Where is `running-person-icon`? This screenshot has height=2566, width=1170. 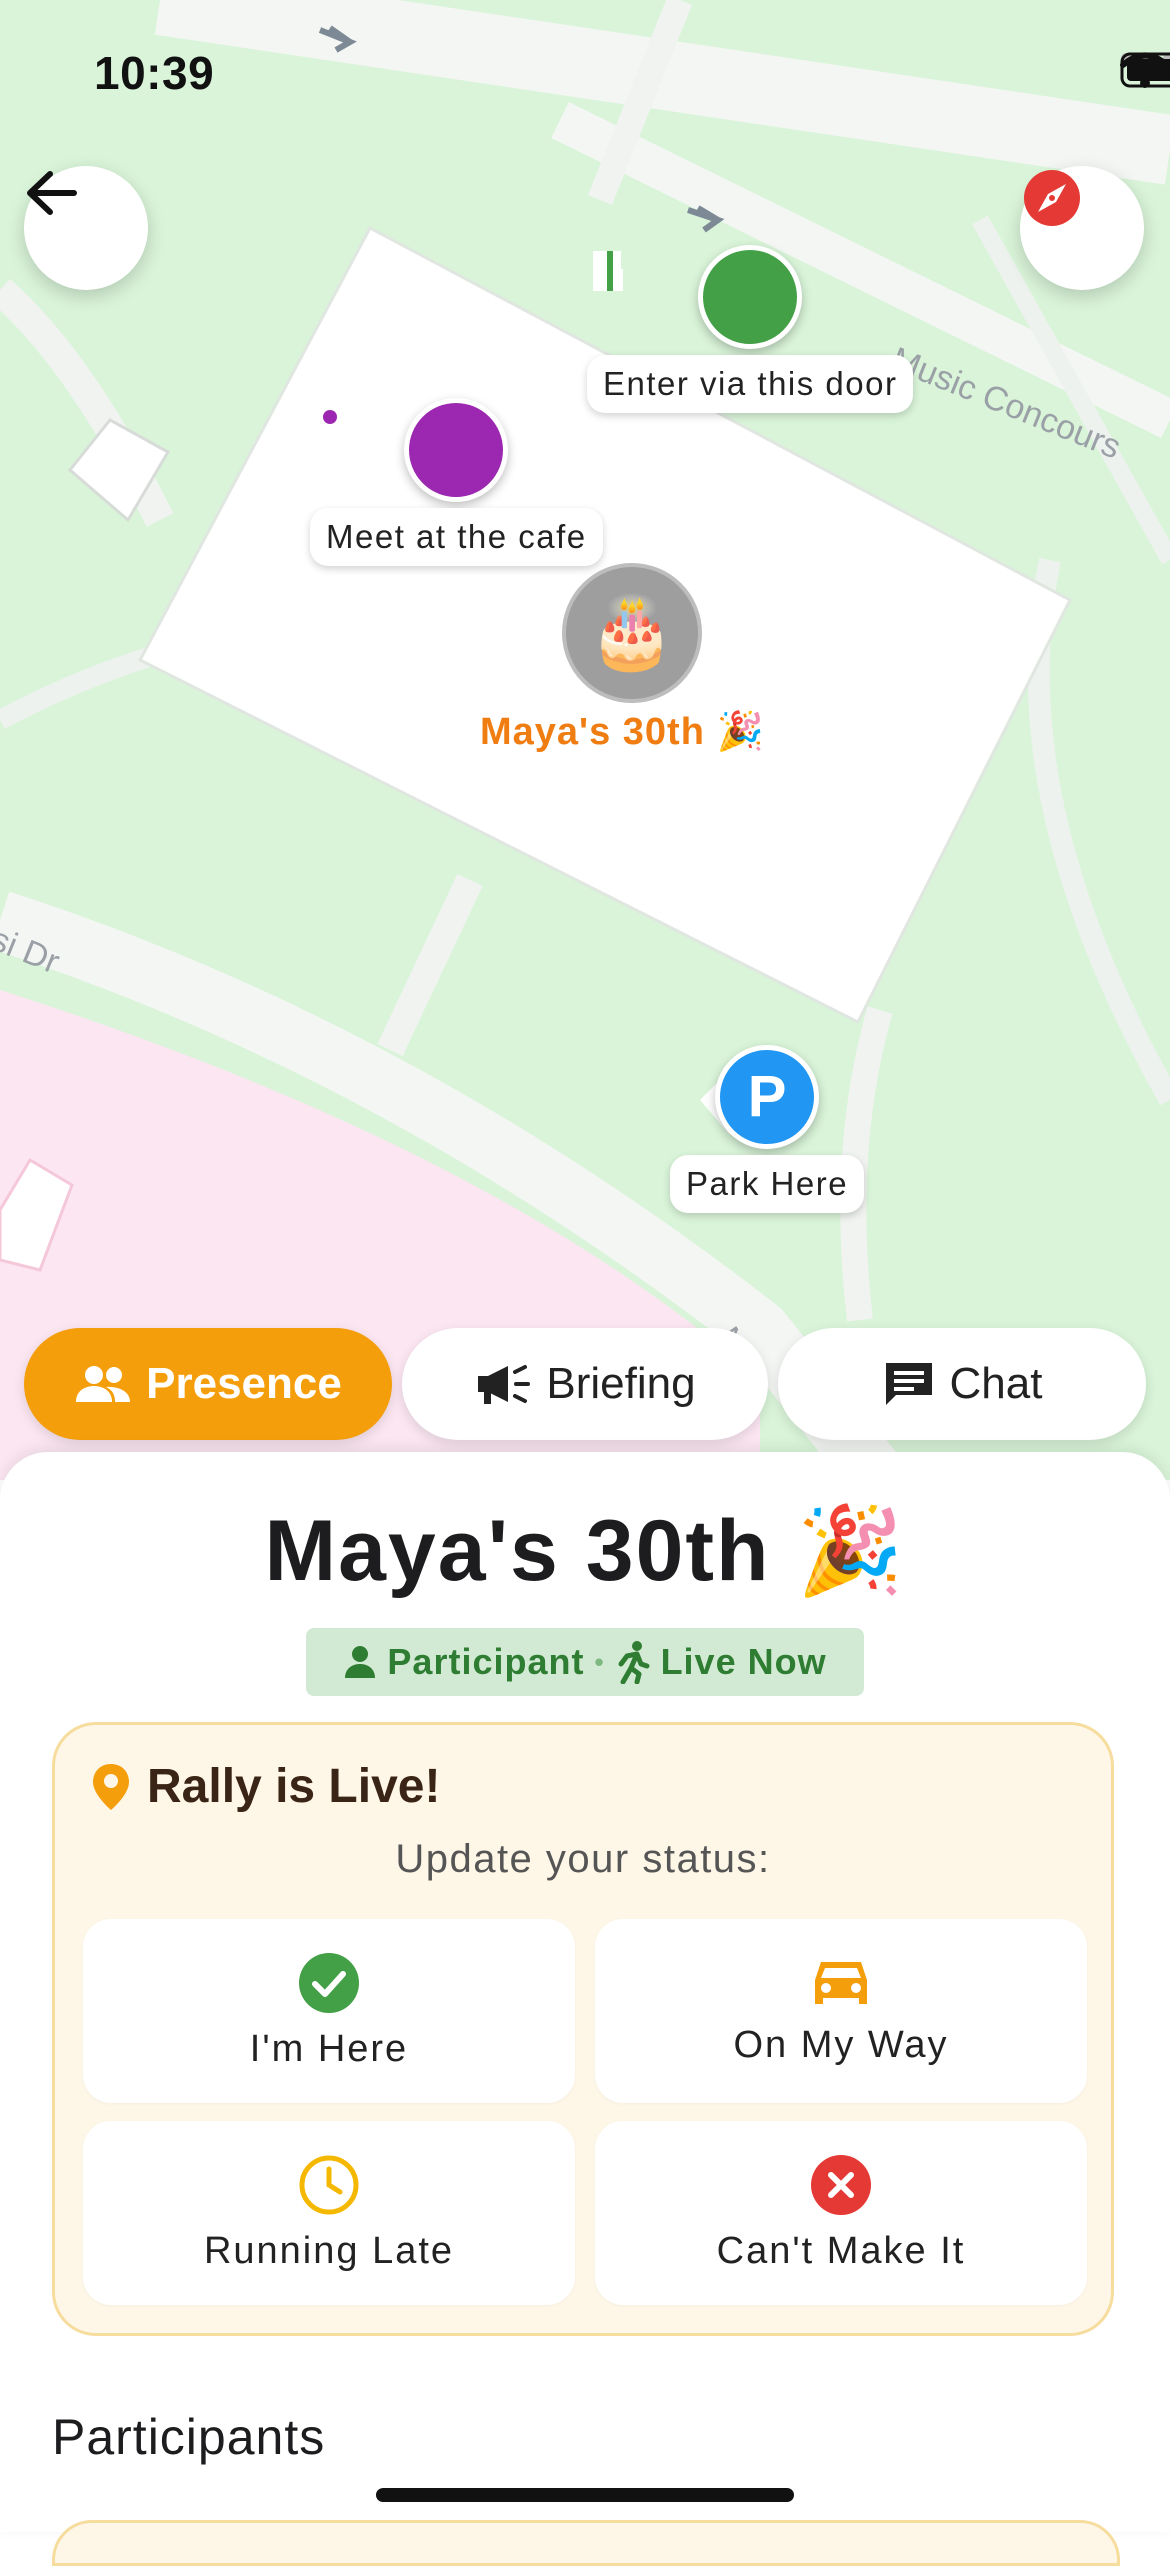 running-person-icon is located at coordinates (634, 1662).